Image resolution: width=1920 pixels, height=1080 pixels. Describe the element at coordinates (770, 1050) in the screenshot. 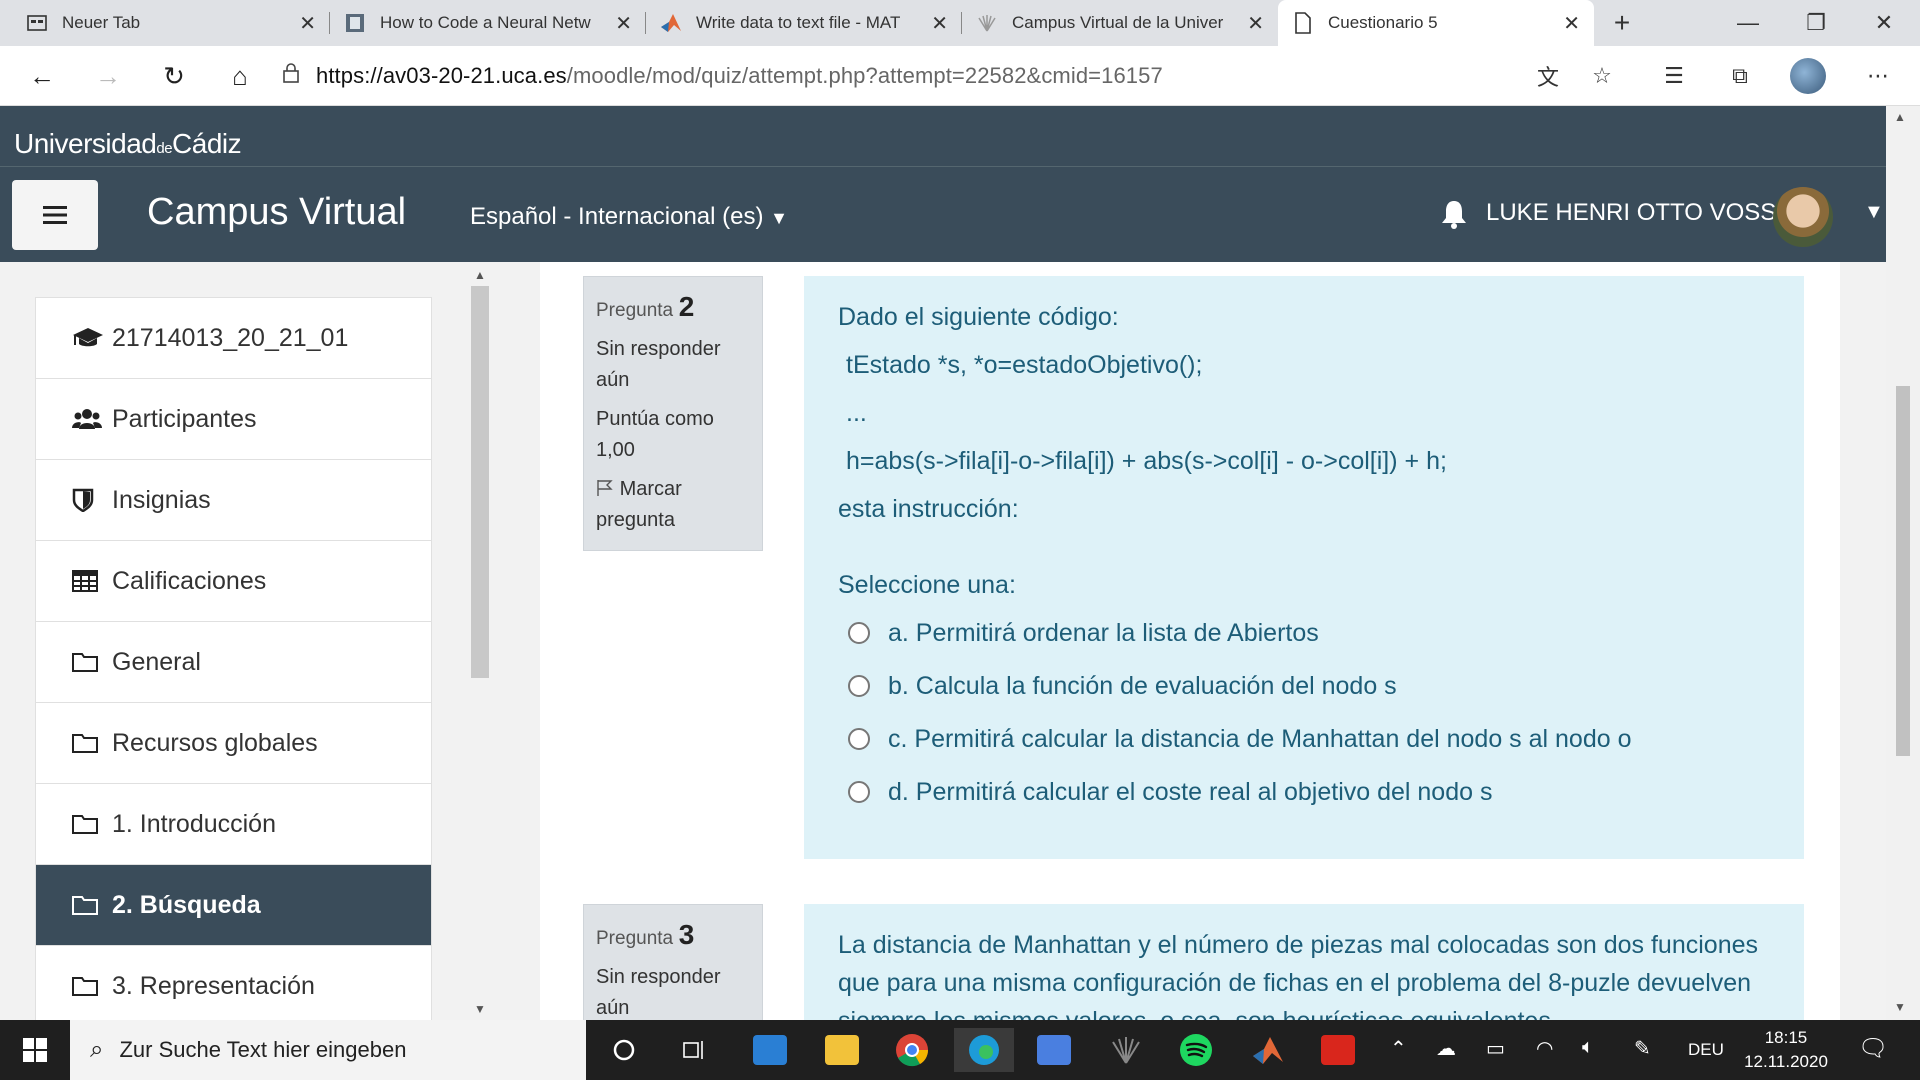

I see `mail-icon` at that location.